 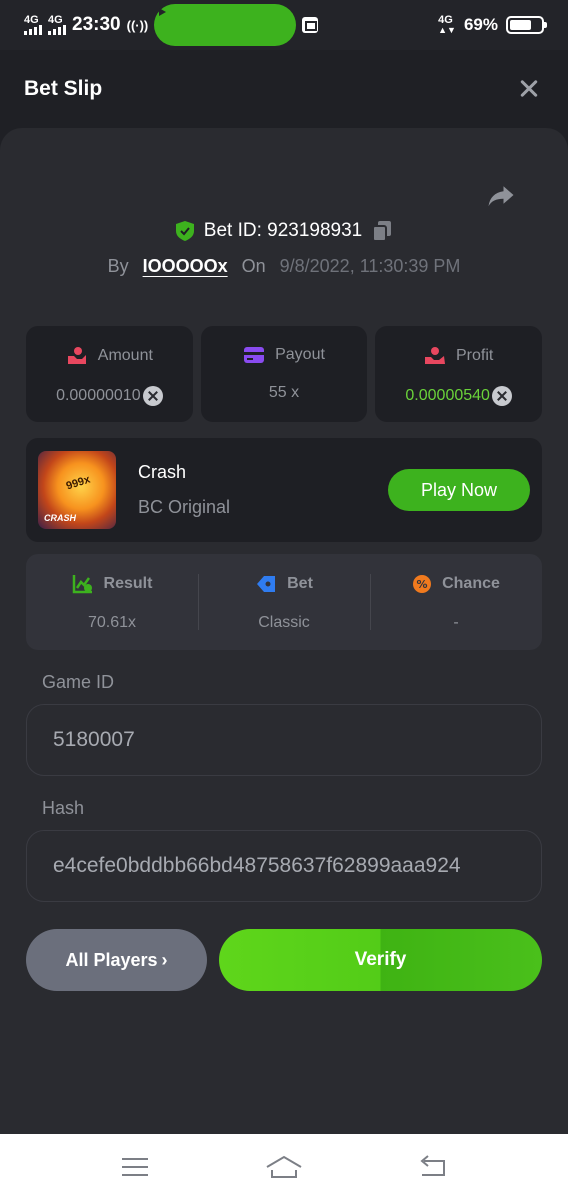 I want to click on game-info: Crash BC Original, so click(x=184, y=490).